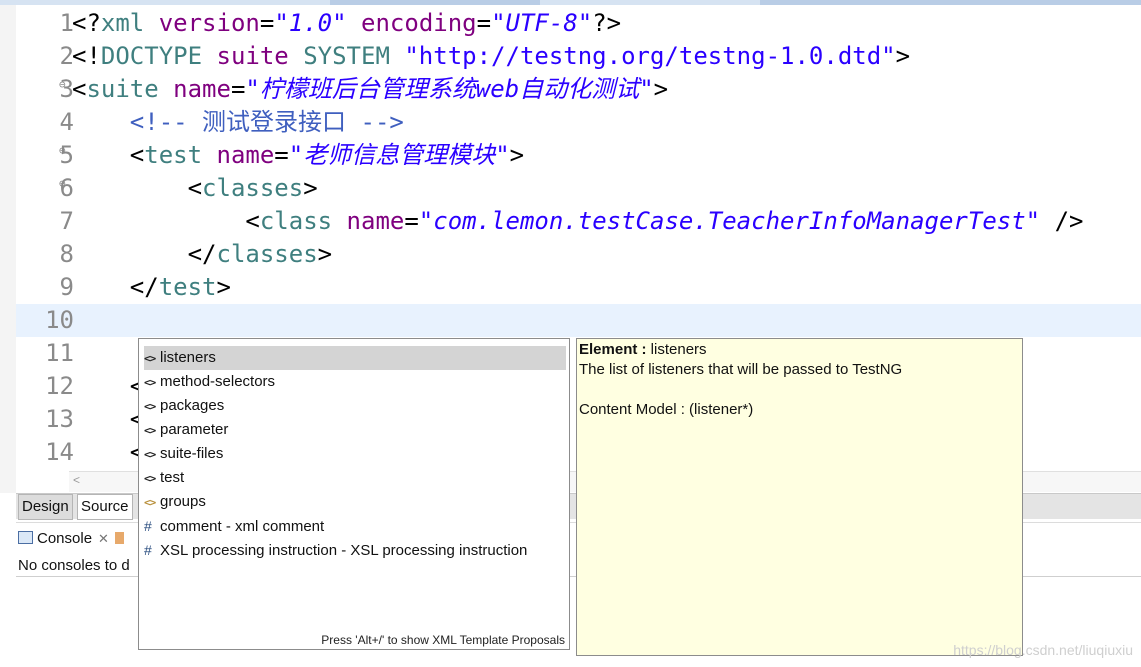  Describe the element at coordinates (346, 56) in the screenshot. I see `code-token: SYSTEM` at that location.